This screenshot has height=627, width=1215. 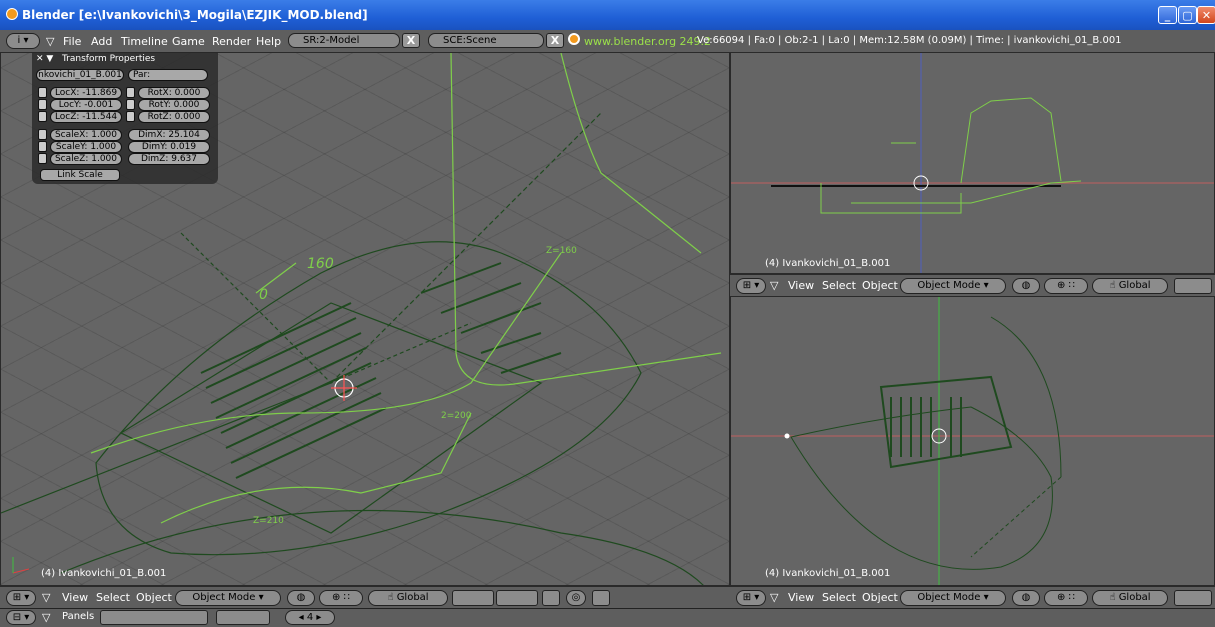 I want to click on panel-title: Transform Properties, so click(x=109, y=59).